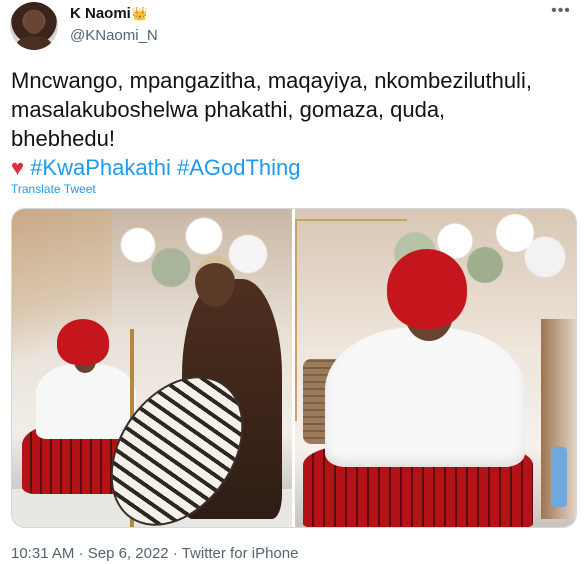 The image size is (587, 564). I want to click on user-handle: @KNaomi_N, so click(114, 36).